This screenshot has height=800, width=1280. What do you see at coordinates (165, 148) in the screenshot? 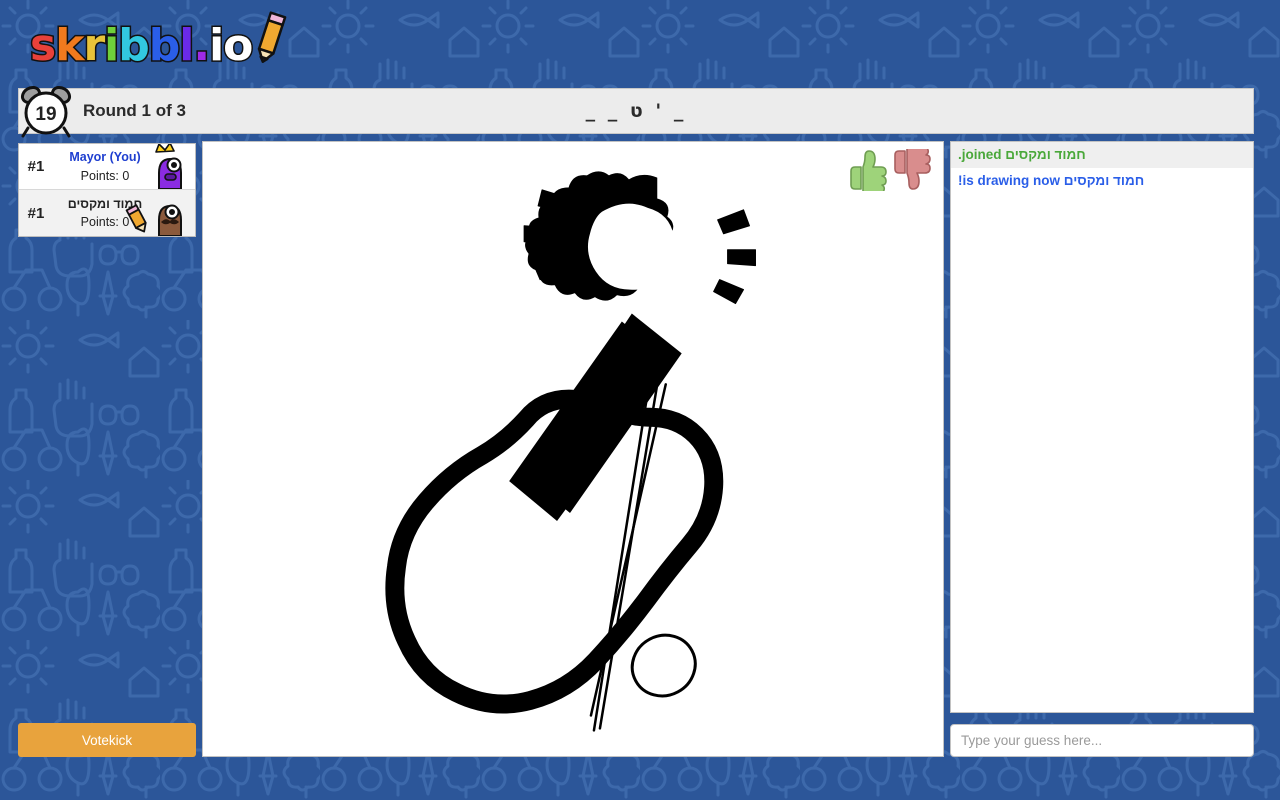
I see `crown-icon` at bounding box center [165, 148].